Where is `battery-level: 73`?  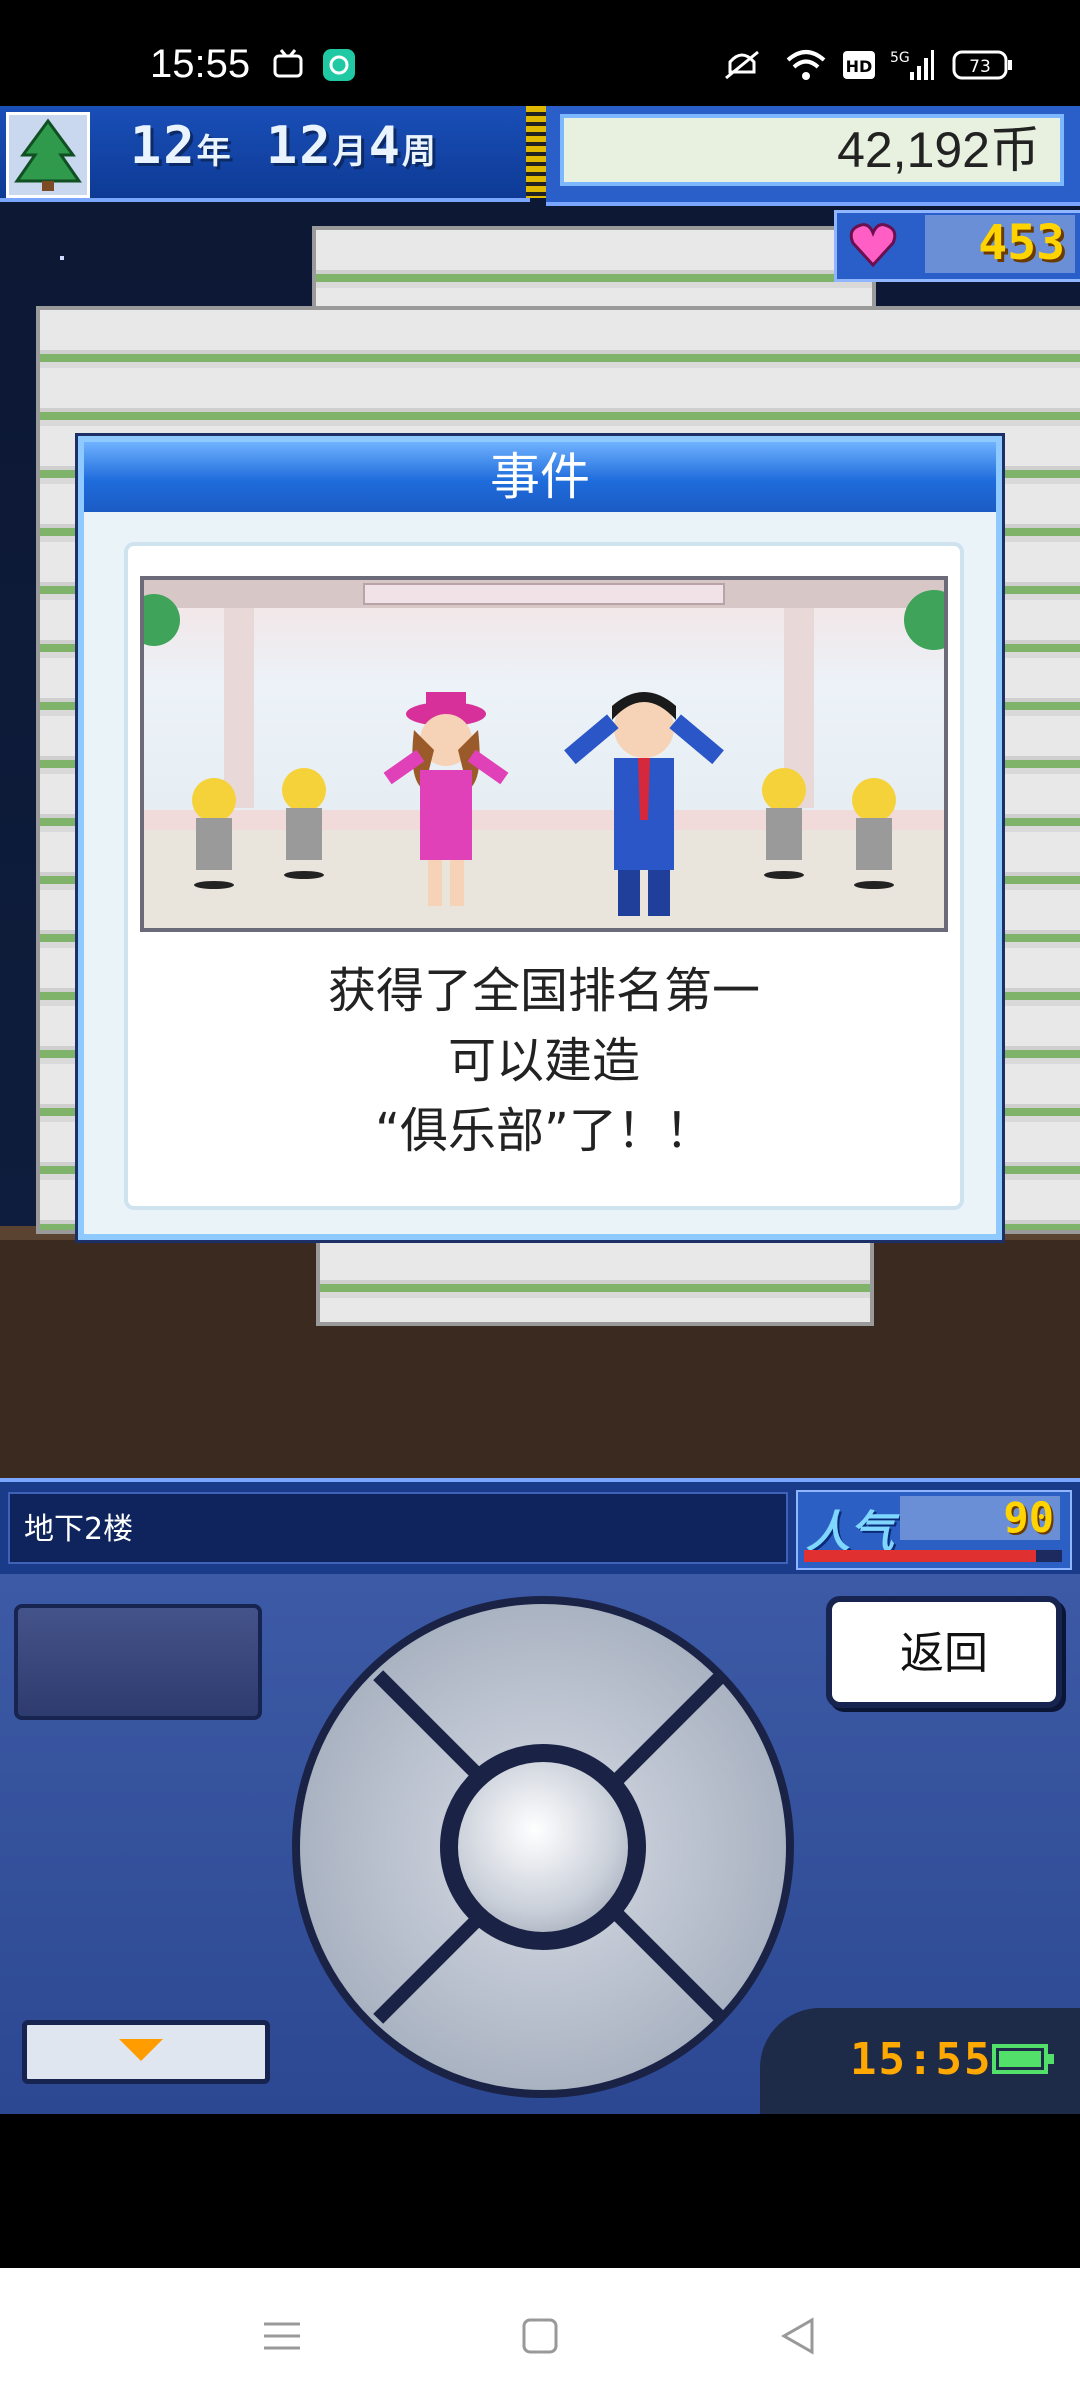 battery-level: 73 is located at coordinates (980, 67).